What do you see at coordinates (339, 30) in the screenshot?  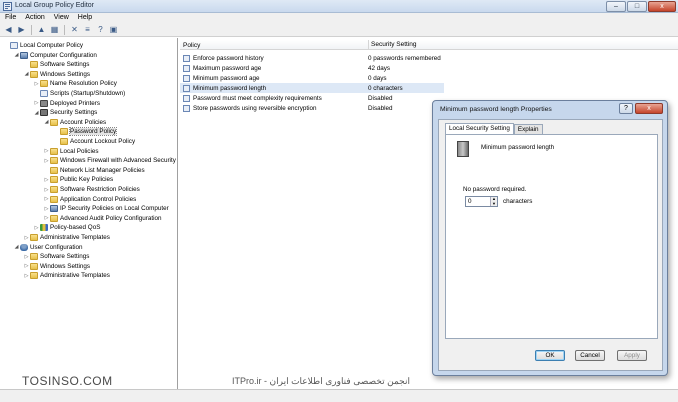 I see `toolbar: ◀ ▶ ▲ ▦ ✕ ≡ ? ▣` at bounding box center [339, 30].